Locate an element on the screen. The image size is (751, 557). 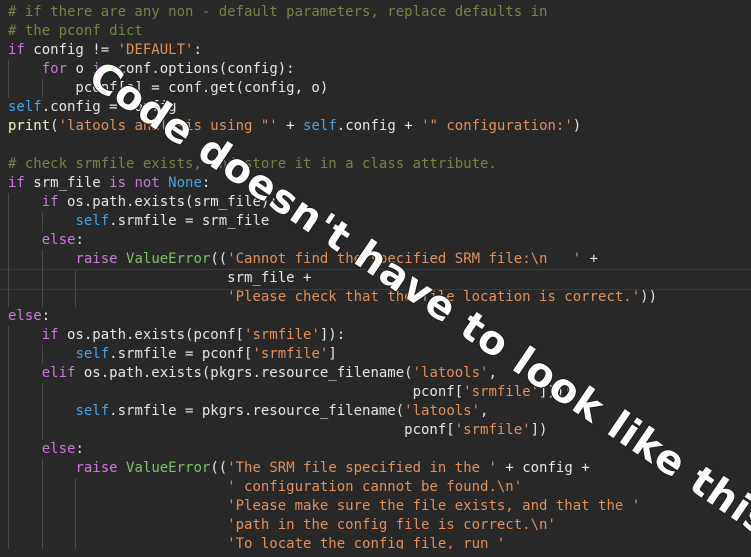
code-token: os.path.exists(pkgrs.resource_filename( is located at coordinates (244, 373).